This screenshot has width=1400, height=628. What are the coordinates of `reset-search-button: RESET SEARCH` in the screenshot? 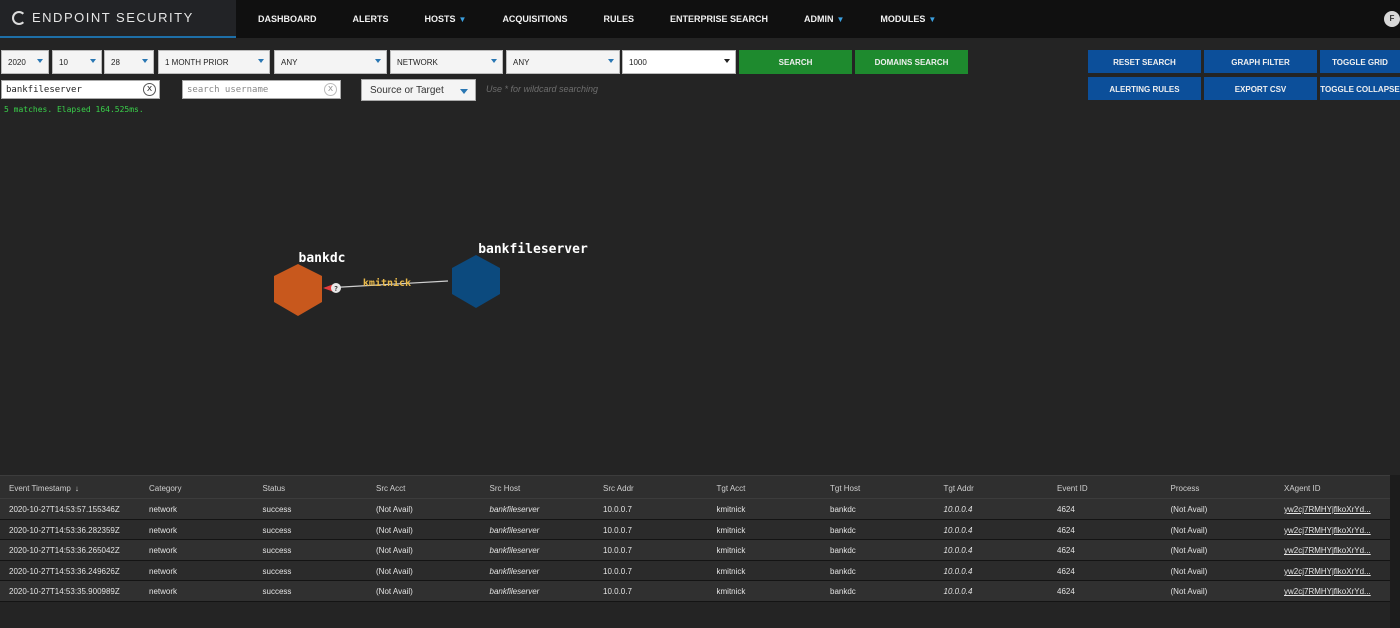 It's located at (1144, 61).